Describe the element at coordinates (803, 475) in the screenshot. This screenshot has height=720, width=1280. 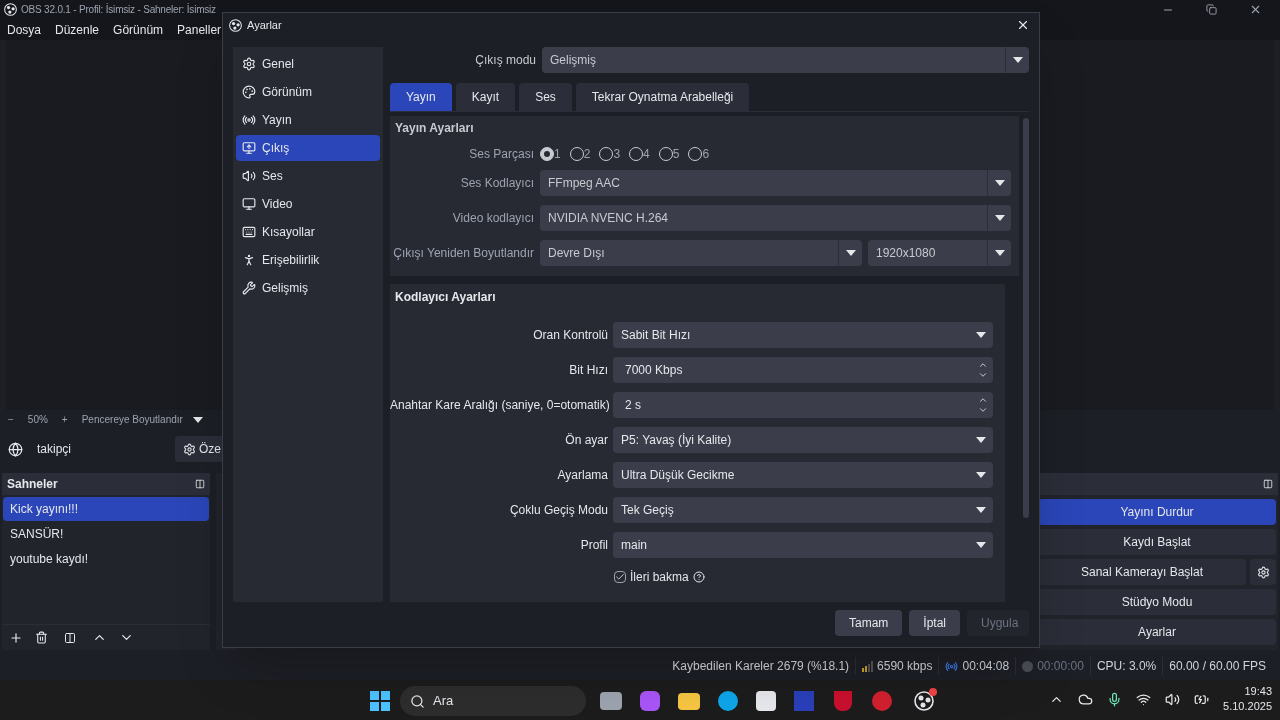
I see `dropdown: Ultra Düşük Gecikme` at that location.